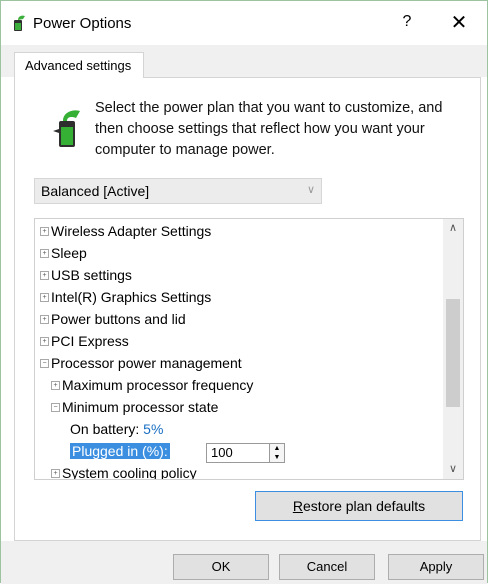 The height and width of the screenshot is (584, 488). Describe the element at coordinates (327, 567) in the screenshot. I see `cancel-button: Cancel` at that location.